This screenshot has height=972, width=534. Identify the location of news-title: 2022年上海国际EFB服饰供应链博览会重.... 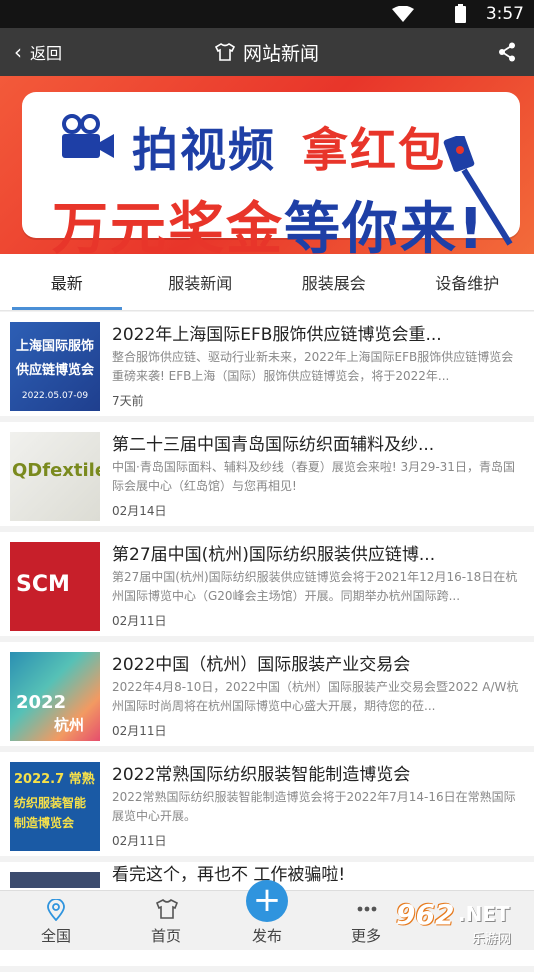
(317, 332).